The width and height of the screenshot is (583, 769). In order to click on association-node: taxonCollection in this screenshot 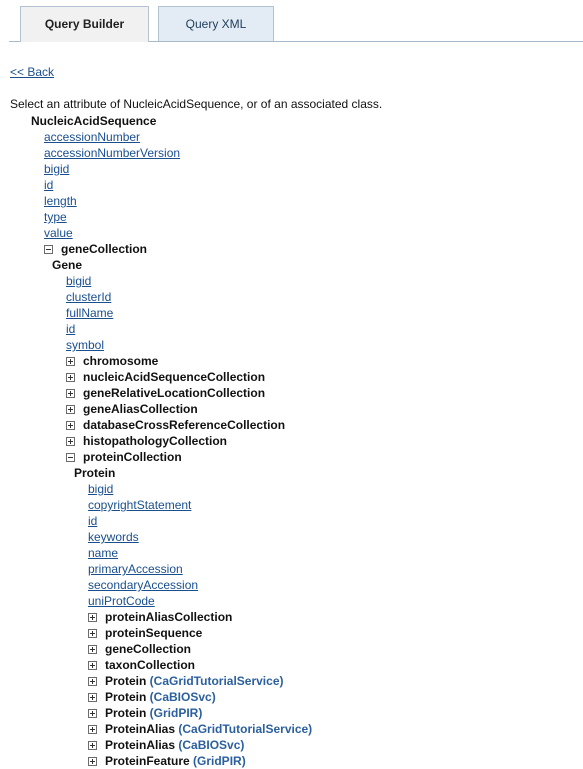, I will do `click(141, 665)`.